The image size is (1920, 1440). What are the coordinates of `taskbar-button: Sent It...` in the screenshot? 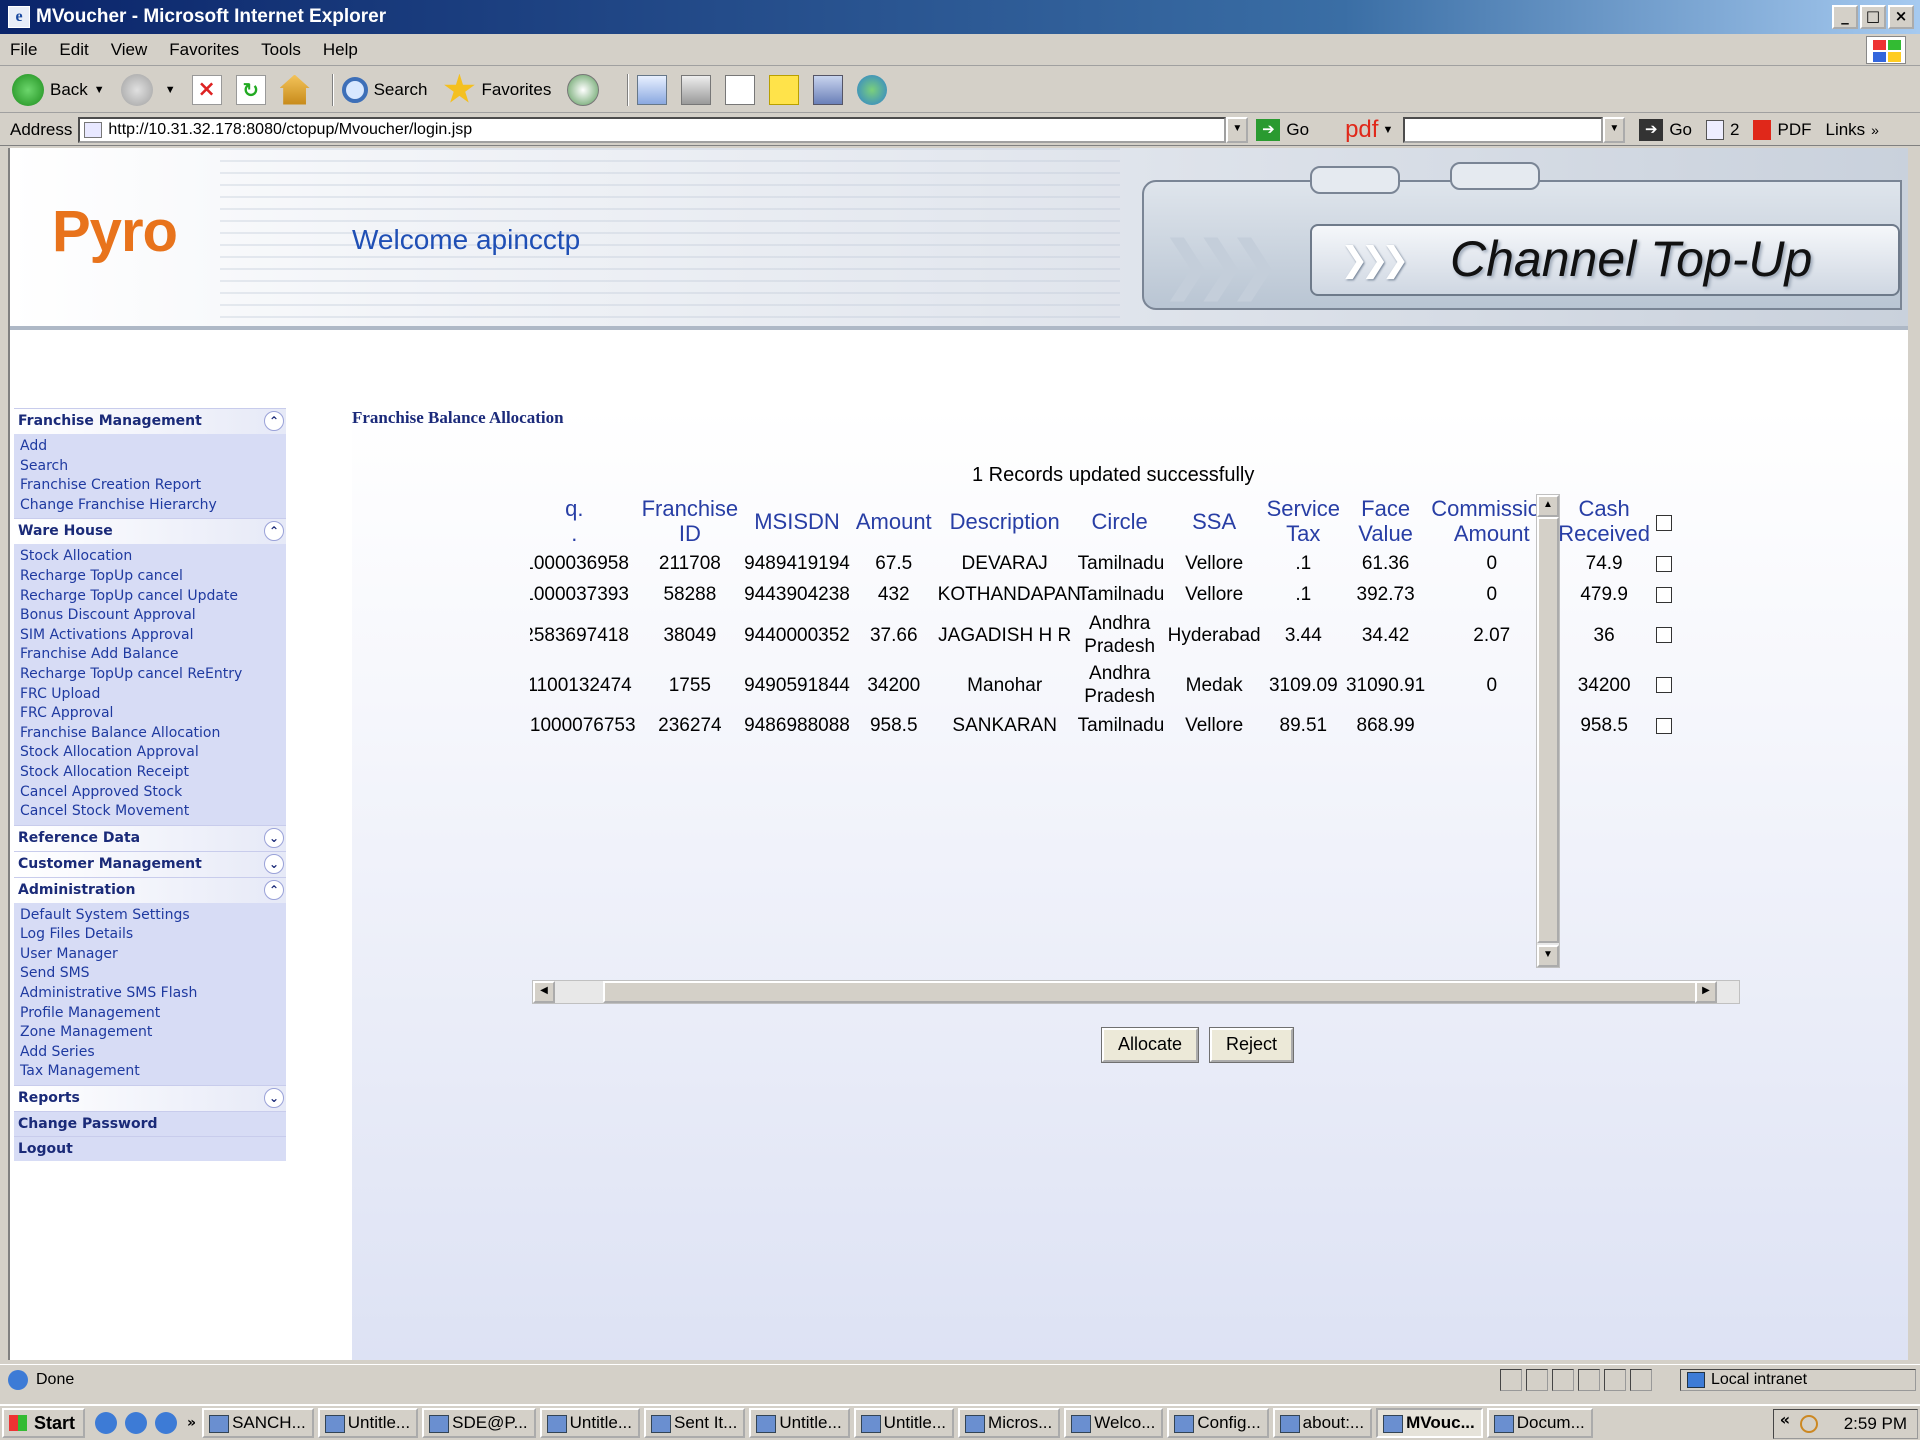 It's located at (695, 1423).